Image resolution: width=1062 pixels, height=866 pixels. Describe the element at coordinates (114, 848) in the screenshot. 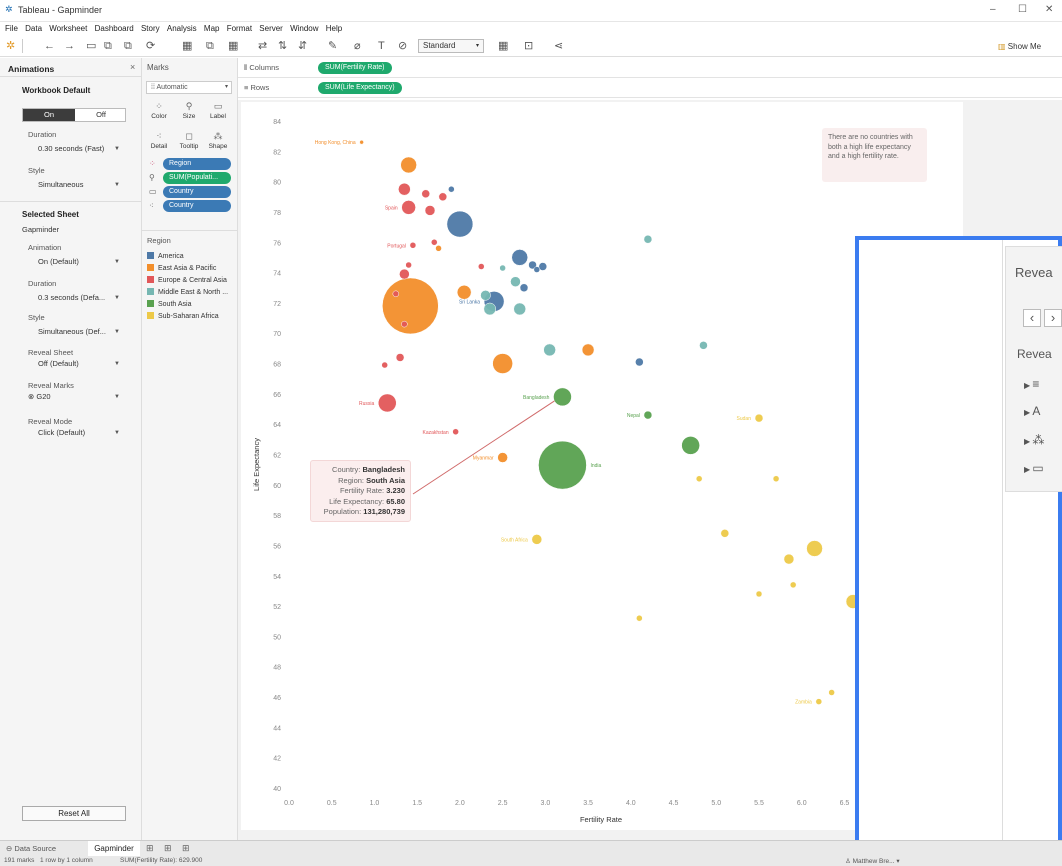

I see `tab-gapminder: Gapminder` at that location.